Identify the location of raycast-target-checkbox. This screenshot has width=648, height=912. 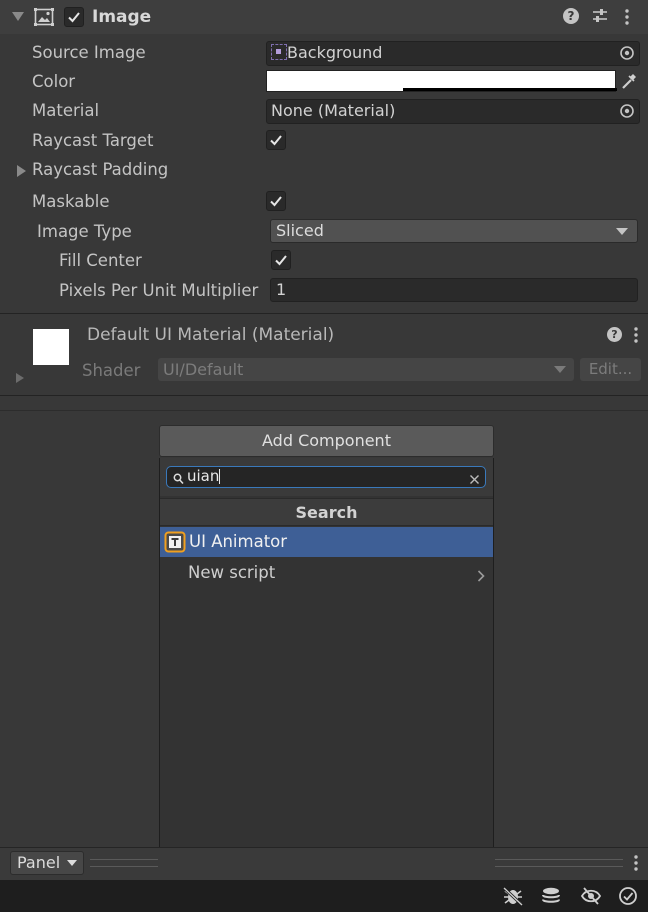
(276, 140).